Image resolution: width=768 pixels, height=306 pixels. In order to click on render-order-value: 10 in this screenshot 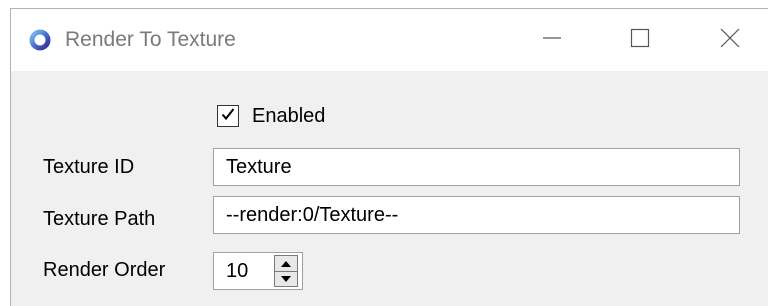, I will do `click(237, 271)`.